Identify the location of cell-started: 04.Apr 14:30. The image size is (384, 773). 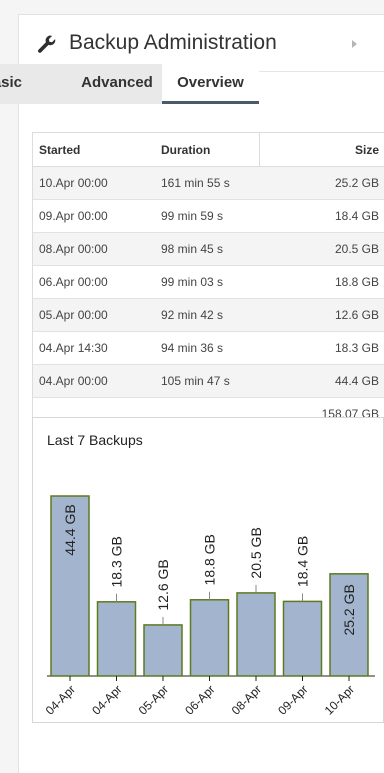
(94, 348).